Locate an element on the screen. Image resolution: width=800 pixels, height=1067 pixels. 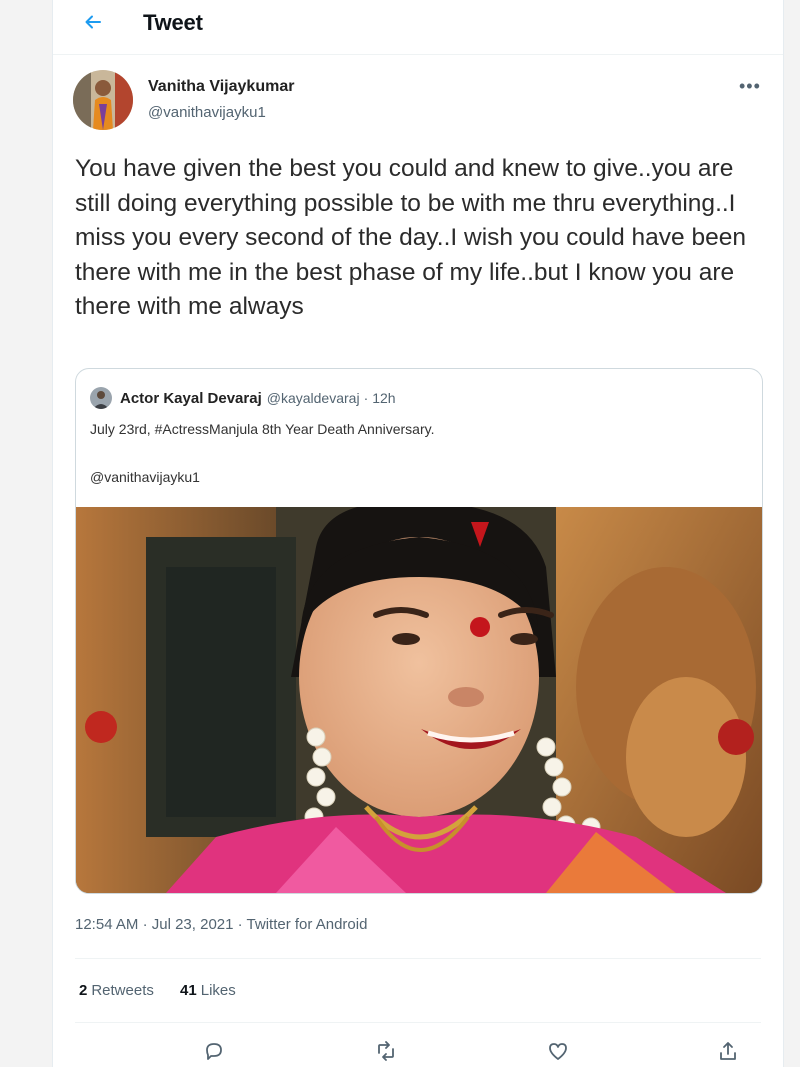
quoted-author-avatar is located at coordinates (101, 398).